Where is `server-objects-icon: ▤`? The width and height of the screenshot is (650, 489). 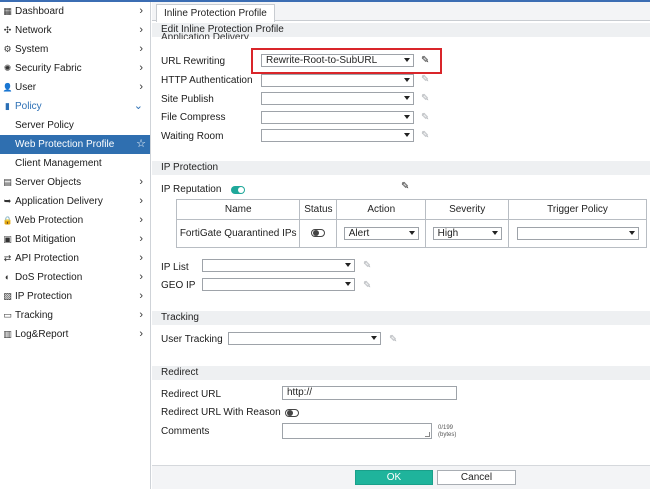 server-objects-icon: ▤ is located at coordinates (7, 182).